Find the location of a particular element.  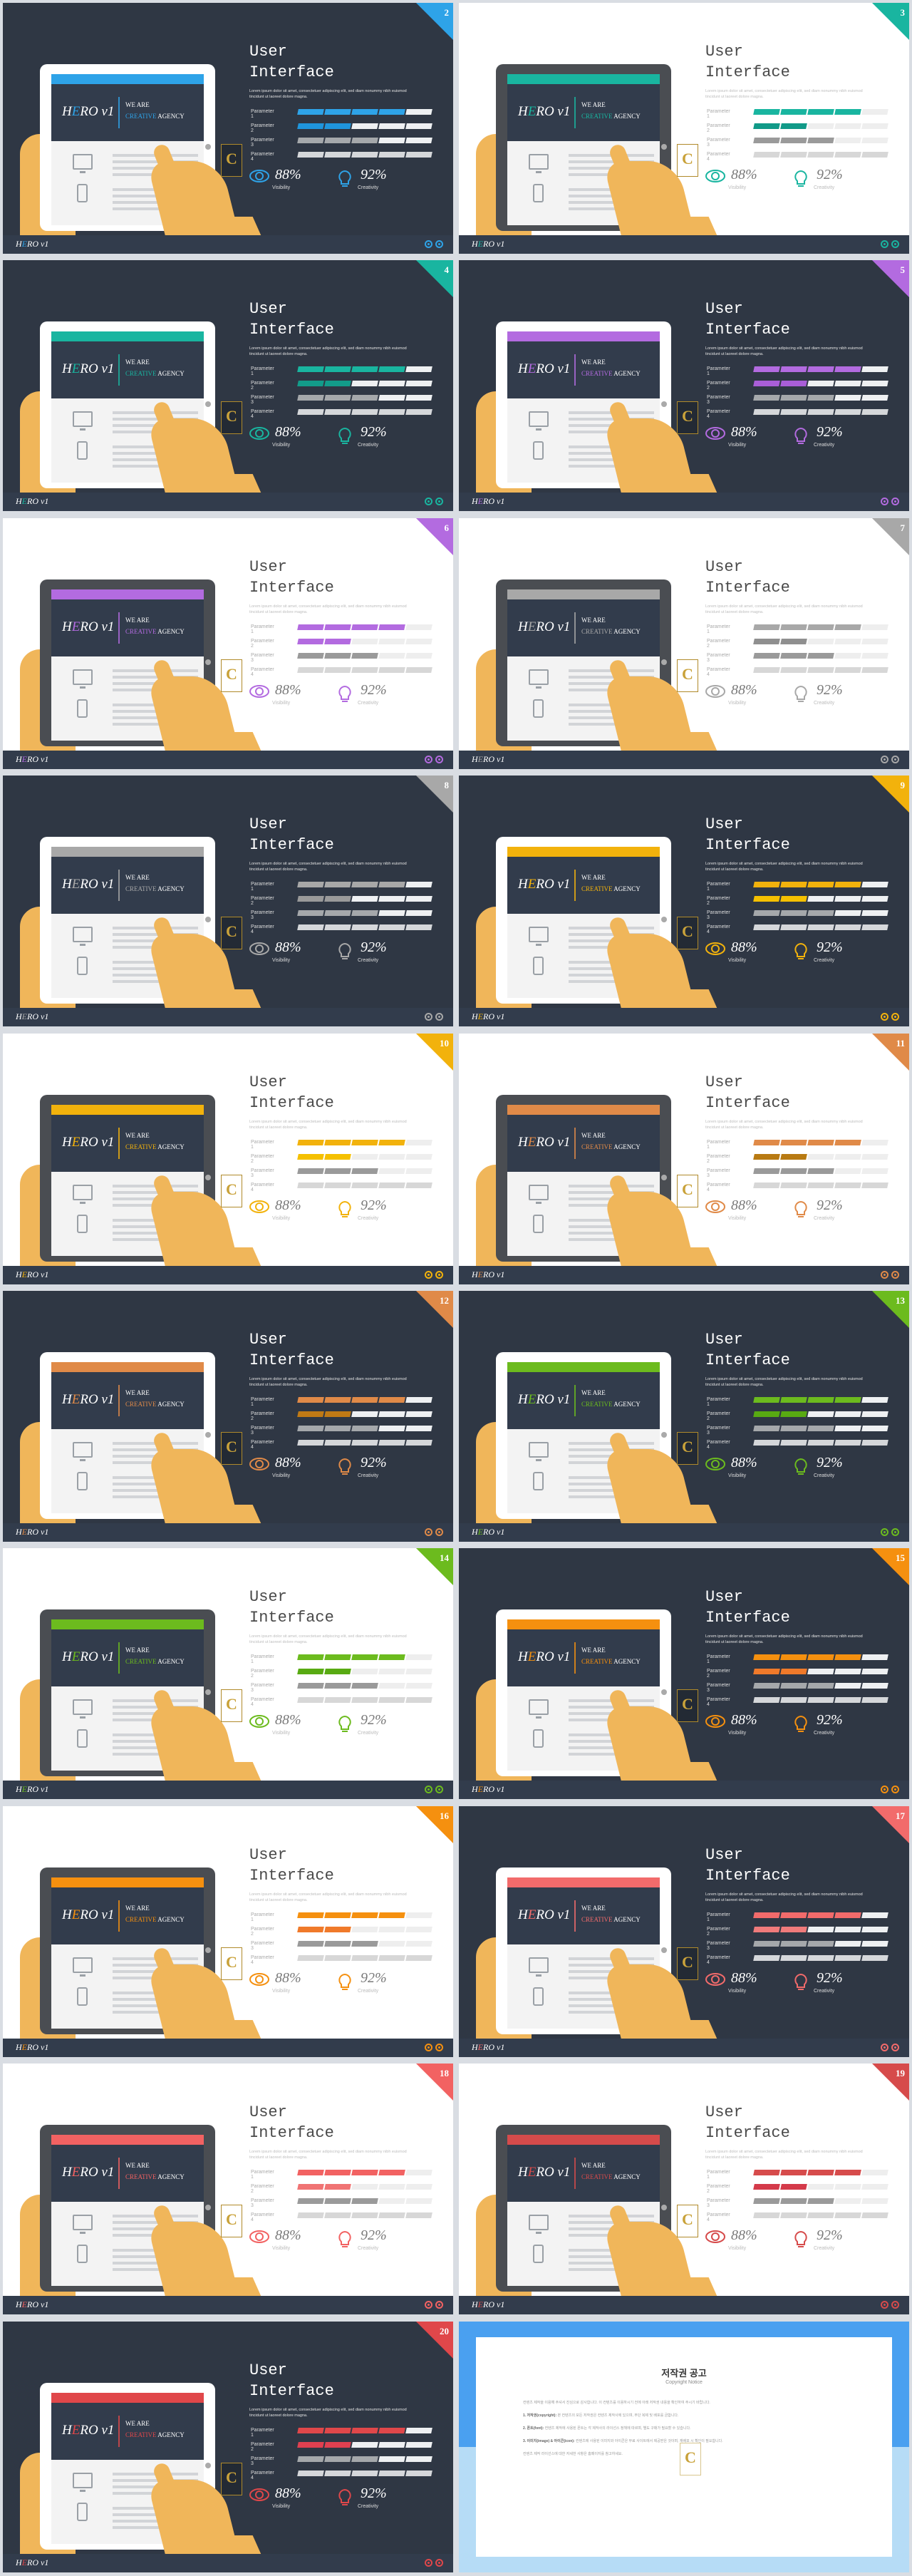

parameter-label: Parameter 4 is located at coordinates (262, 157).